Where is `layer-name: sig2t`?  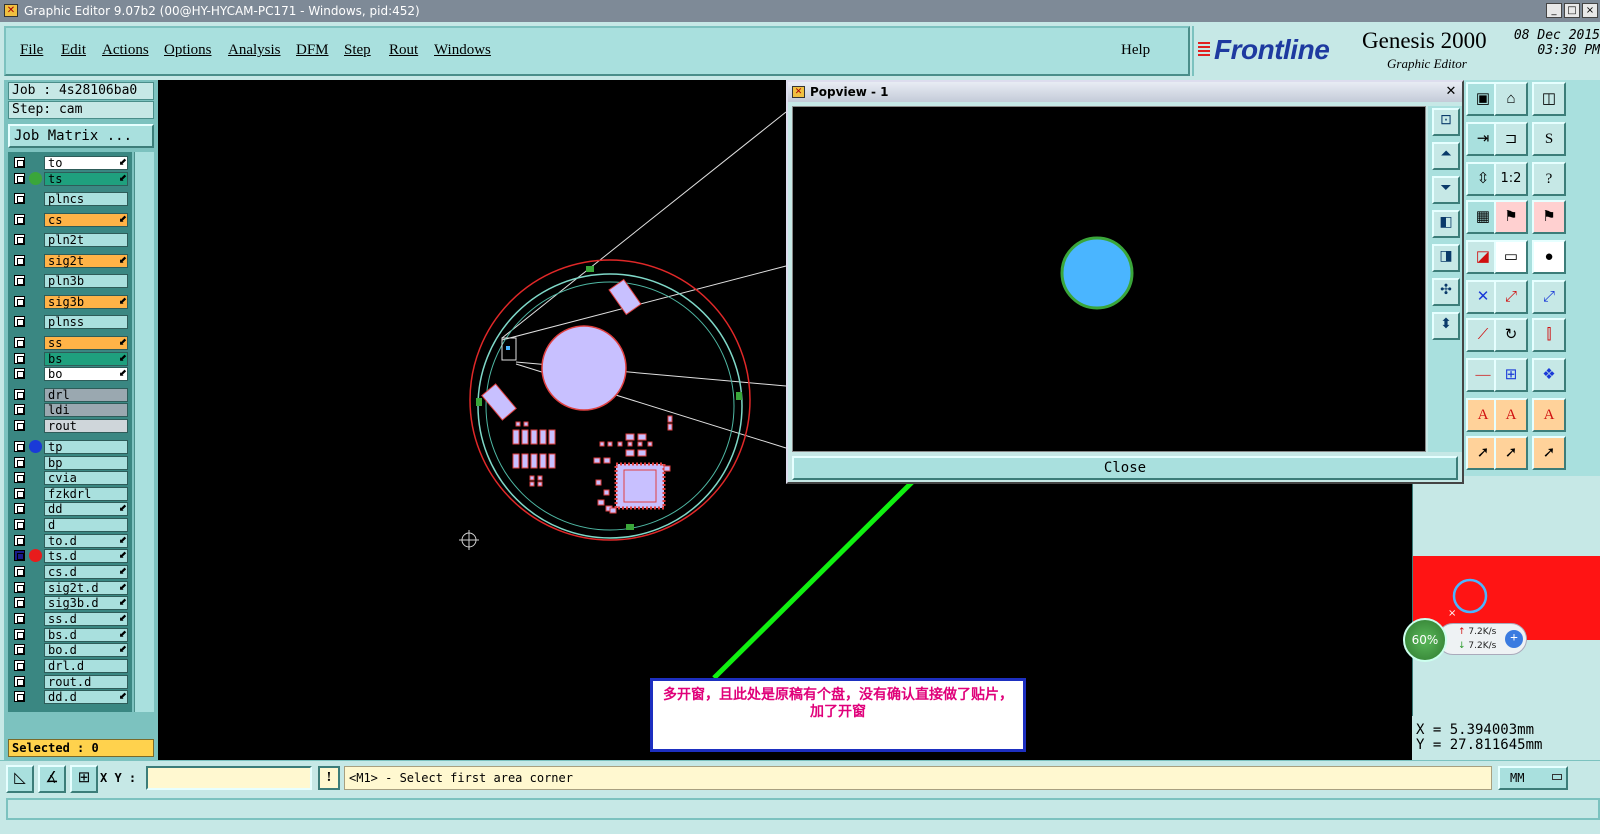 layer-name: sig2t is located at coordinates (86, 261).